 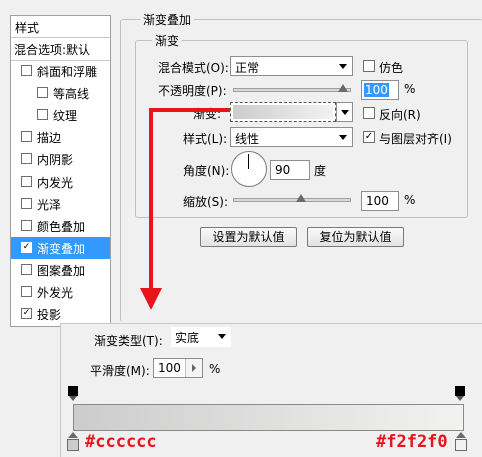 I want to click on angle-dial-needle, so click(x=248, y=161).